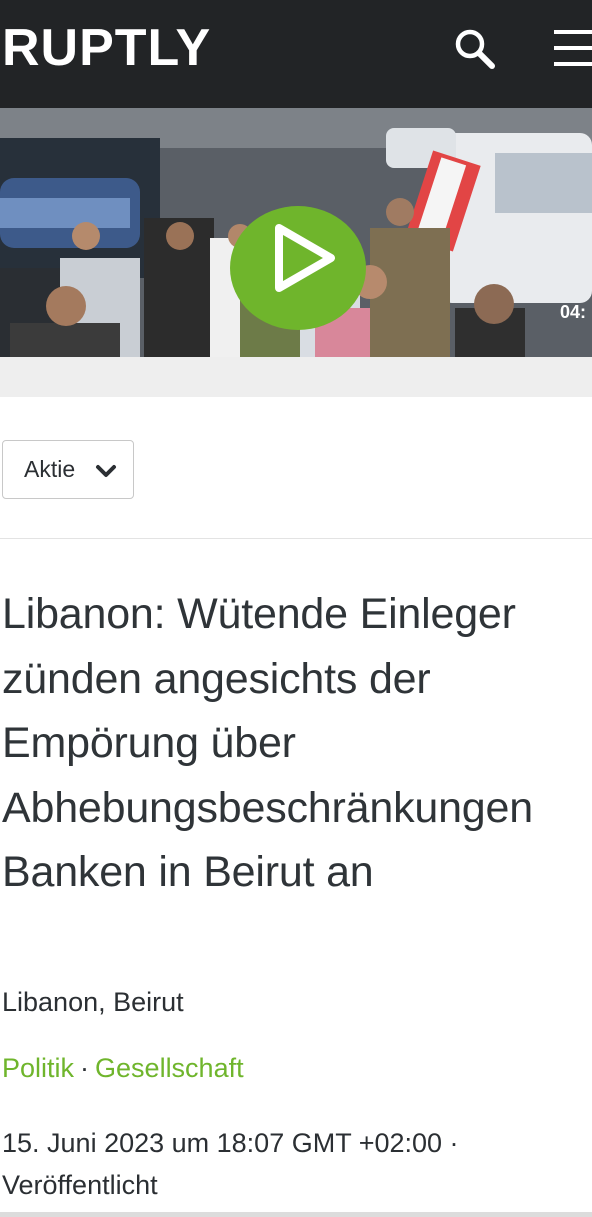  Describe the element at coordinates (38, 1068) in the screenshot. I see `tag-politik: Politik` at that location.